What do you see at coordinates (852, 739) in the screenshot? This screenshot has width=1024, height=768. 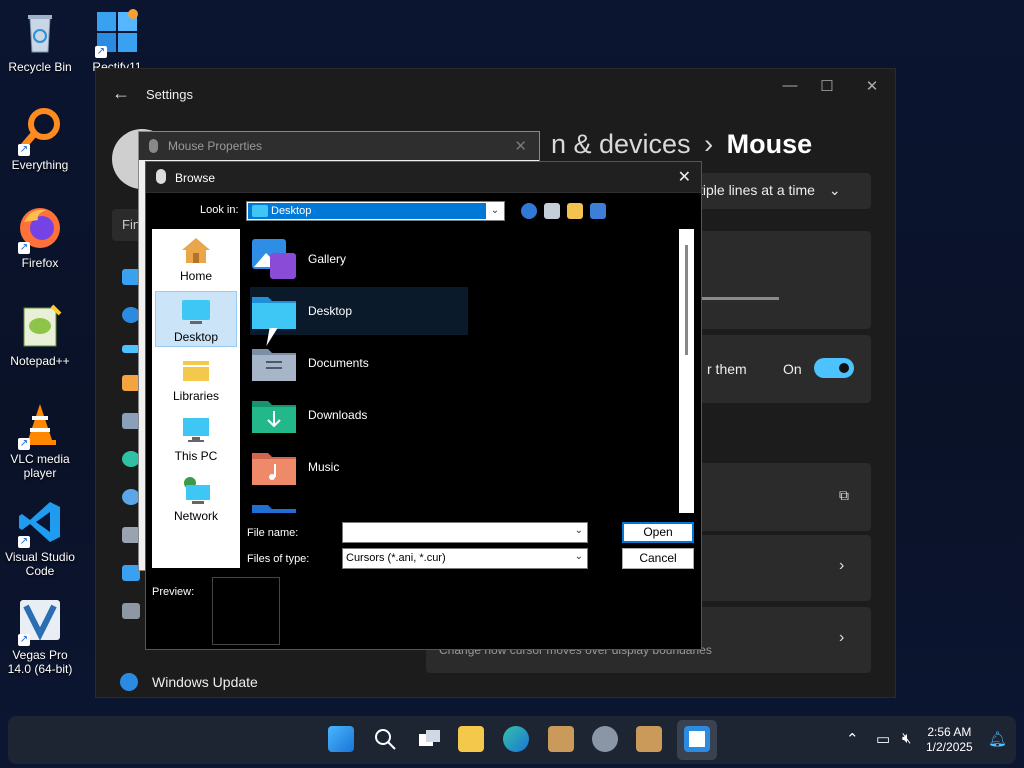 I see `chevron-up-icon: ⌃` at bounding box center [852, 739].